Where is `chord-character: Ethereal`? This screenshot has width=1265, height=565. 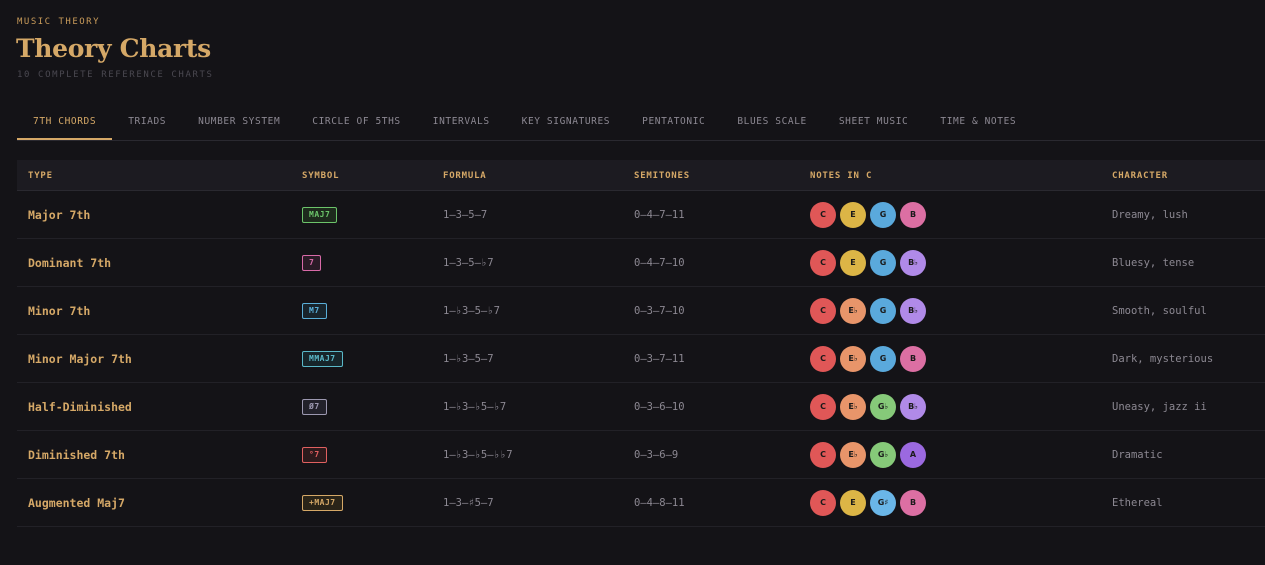
chord-character: Ethereal is located at coordinates (1137, 502).